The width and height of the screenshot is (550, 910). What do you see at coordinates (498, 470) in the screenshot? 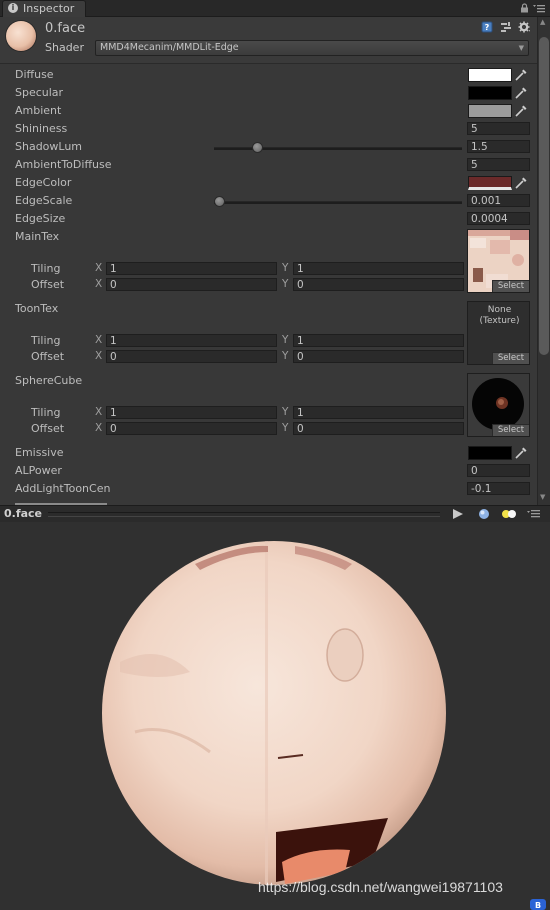
I see `alpower-field: 0` at bounding box center [498, 470].